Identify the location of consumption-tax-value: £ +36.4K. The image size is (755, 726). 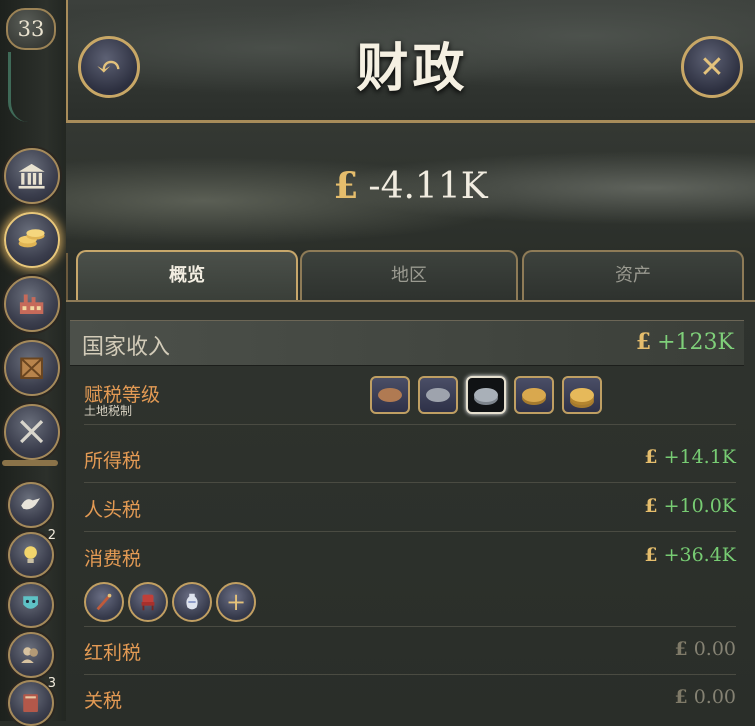
(690, 555).